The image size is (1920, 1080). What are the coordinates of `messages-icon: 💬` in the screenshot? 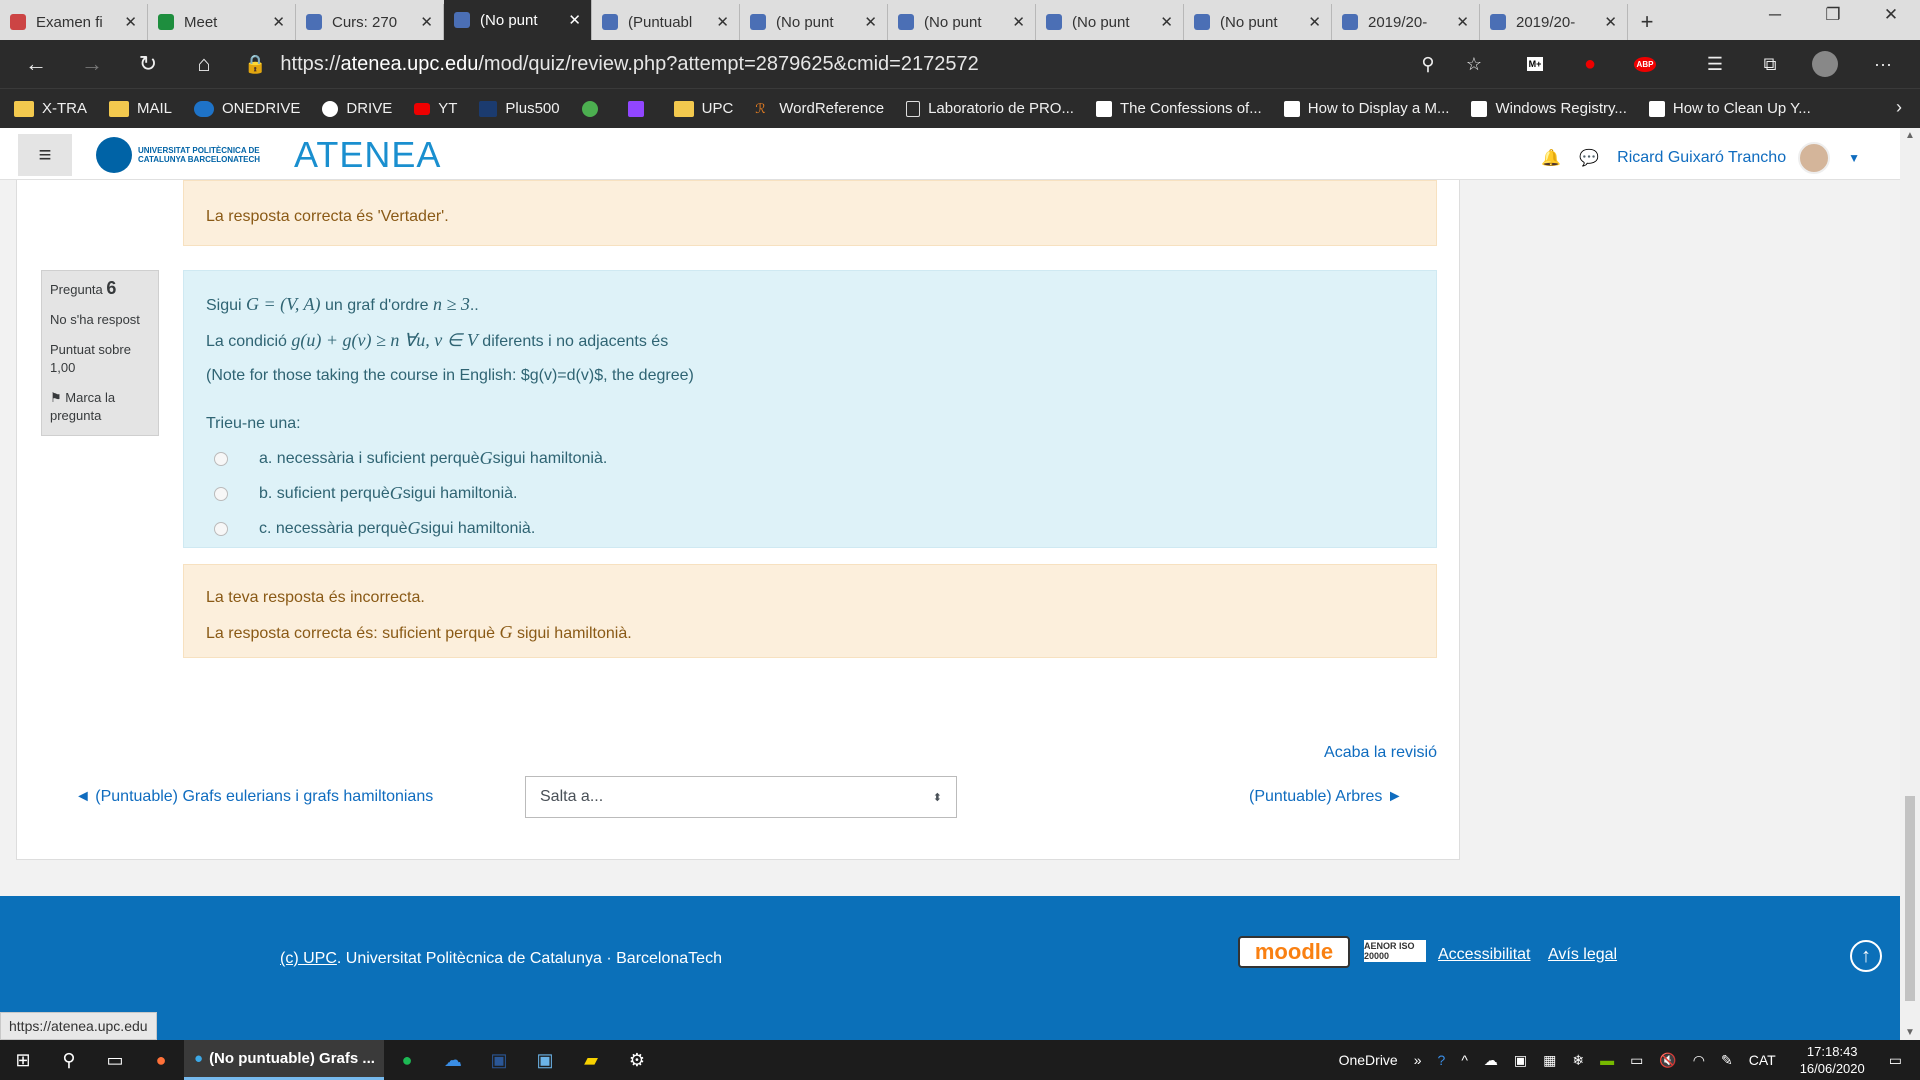 It's located at (1589, 158).